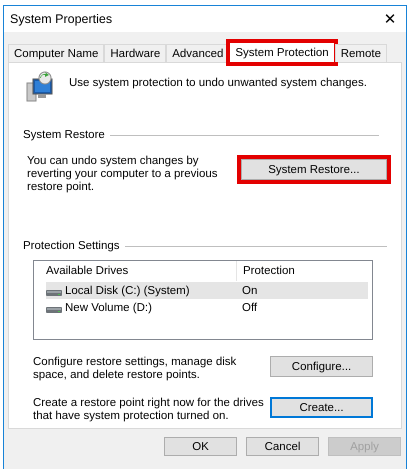  I want to click on protection-status: On, so click(249, 290).